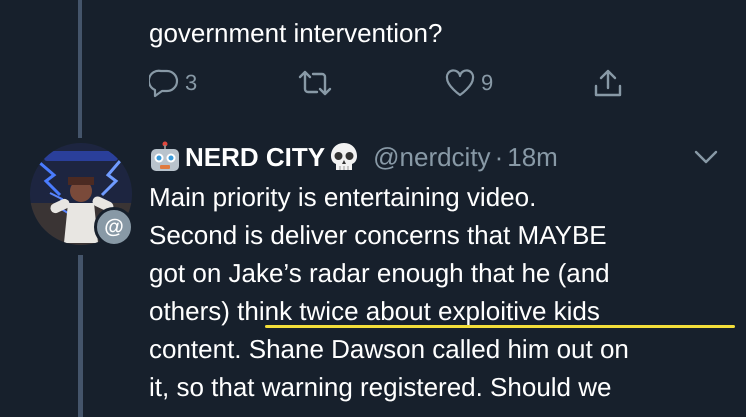 The image size is (746, 417). I want to click on reply-count: 3, so click(191, 83).